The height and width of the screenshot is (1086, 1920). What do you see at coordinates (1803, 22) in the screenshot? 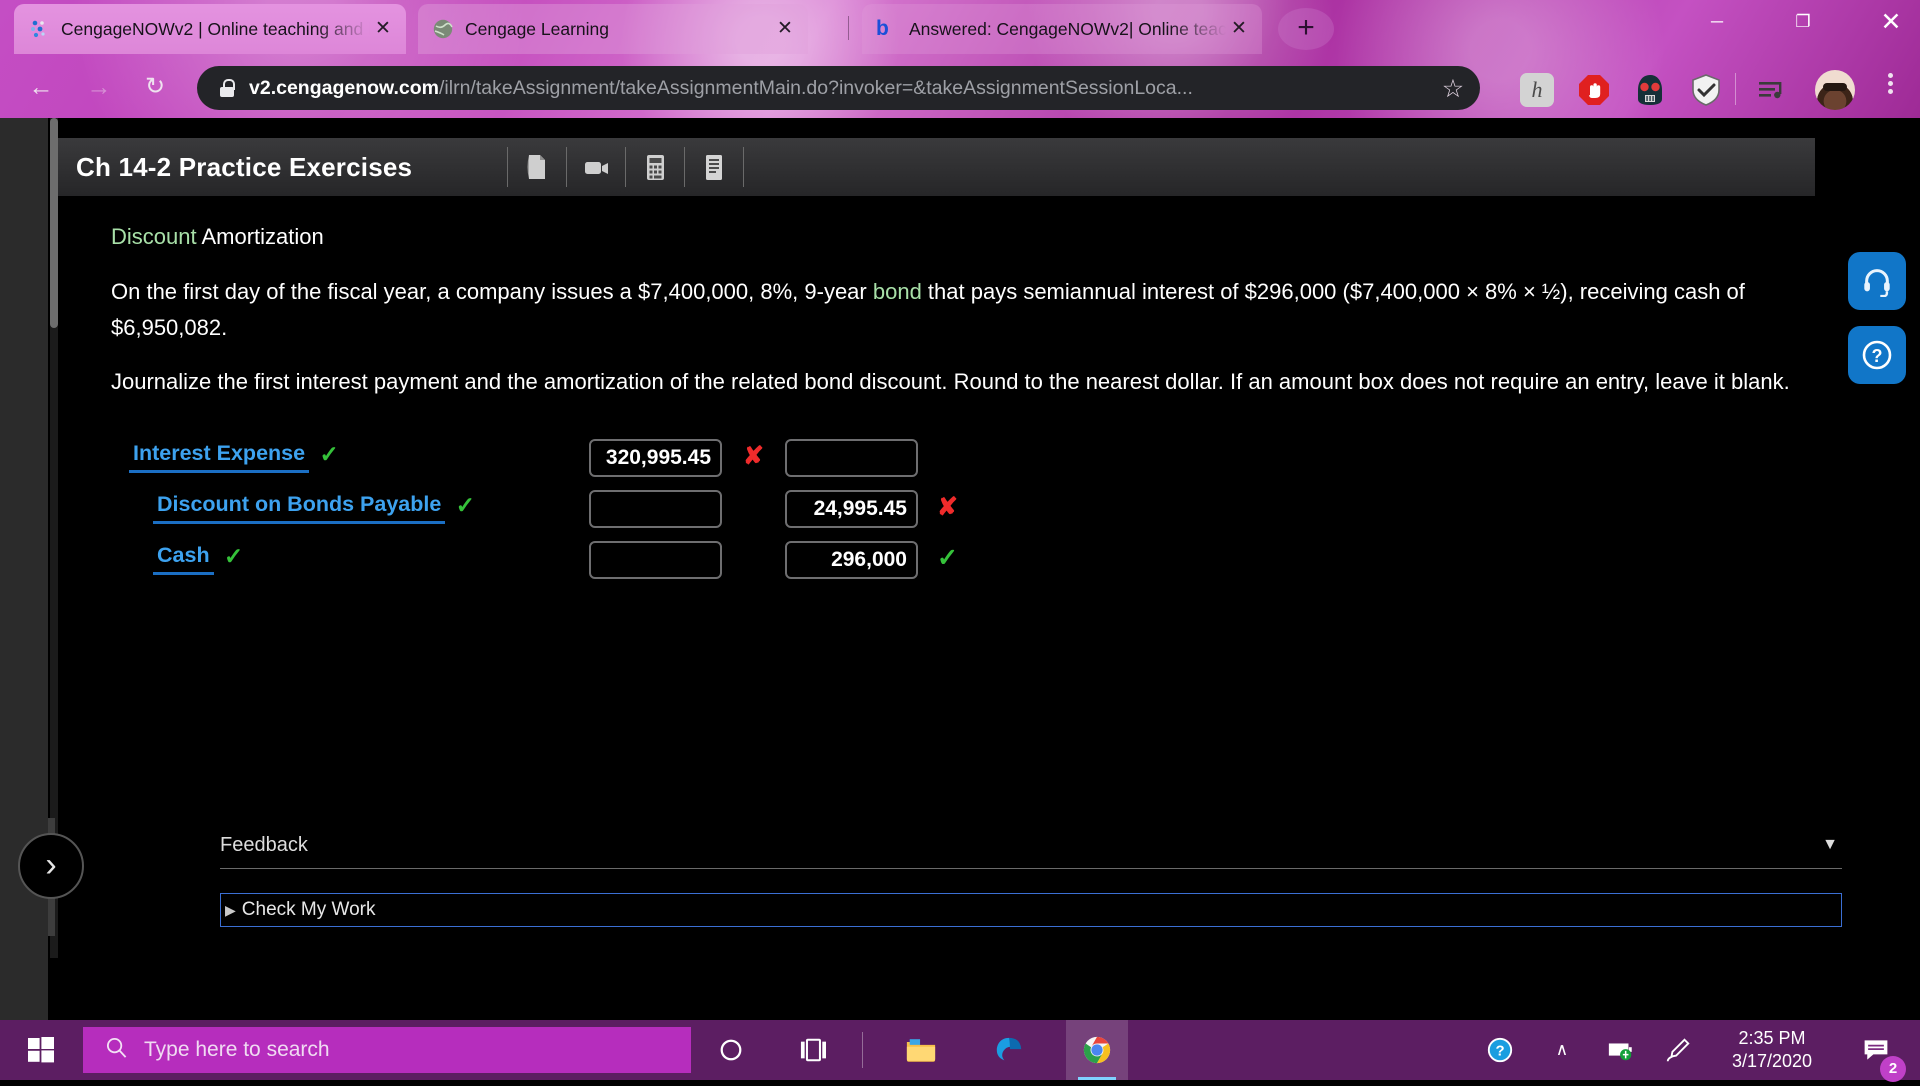
I see `window-maximize-button: ❐` at bounding box center [1803, 22].